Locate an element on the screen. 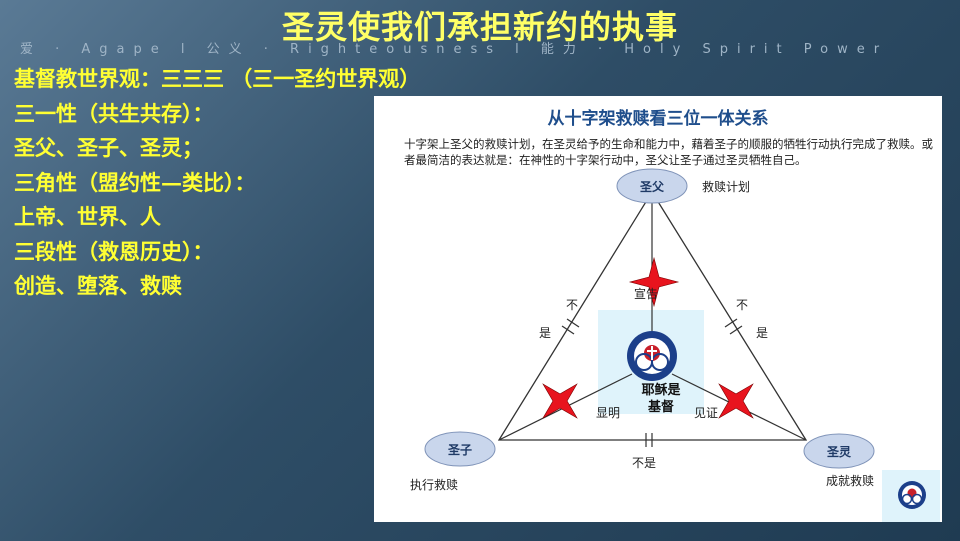 Image resolution: width=960 pixels, height=541 pixels. node-father-label: 圣父 is located at coordinates (651, 187).